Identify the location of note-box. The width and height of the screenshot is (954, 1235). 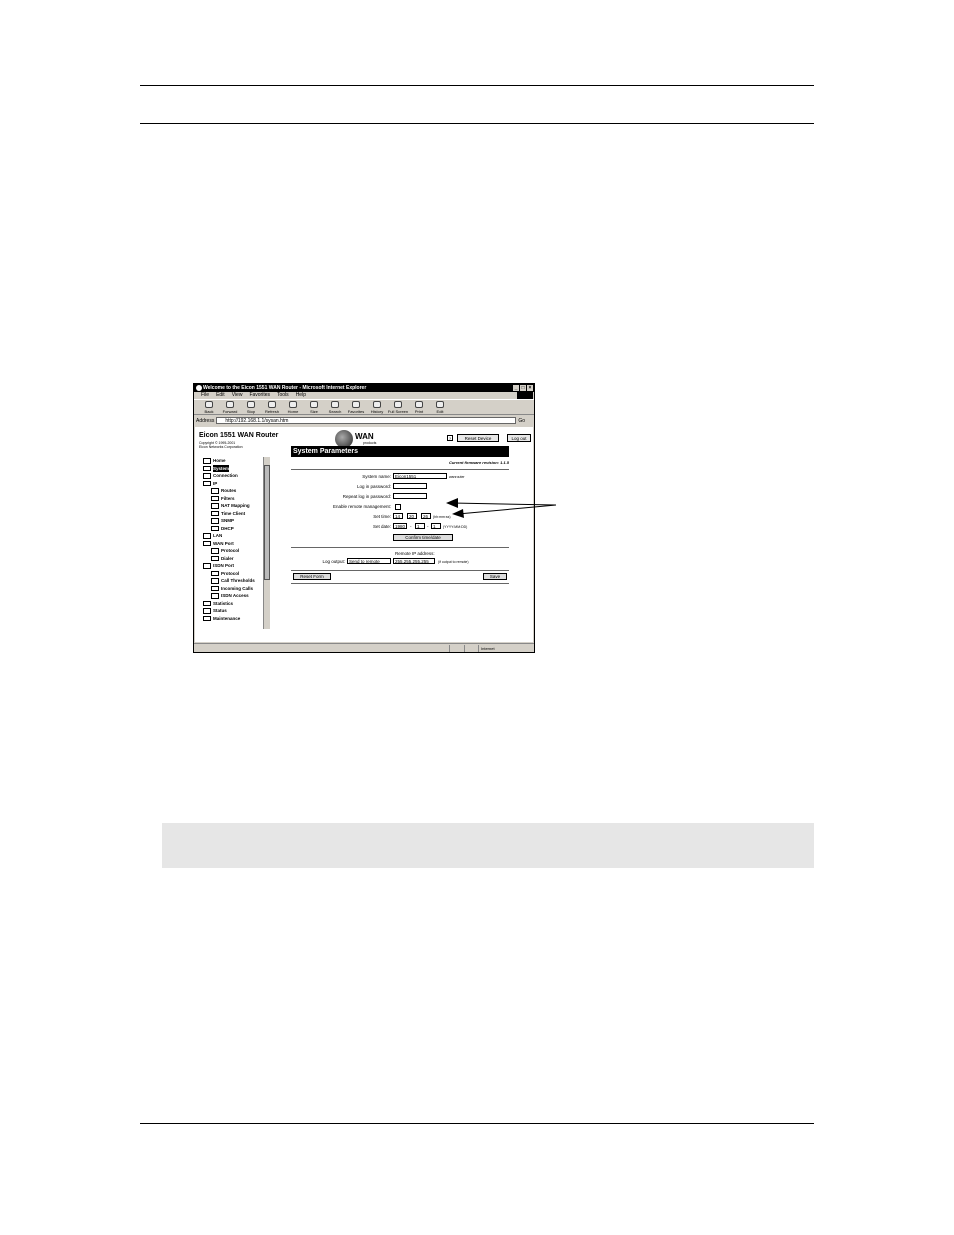
(488, 845).